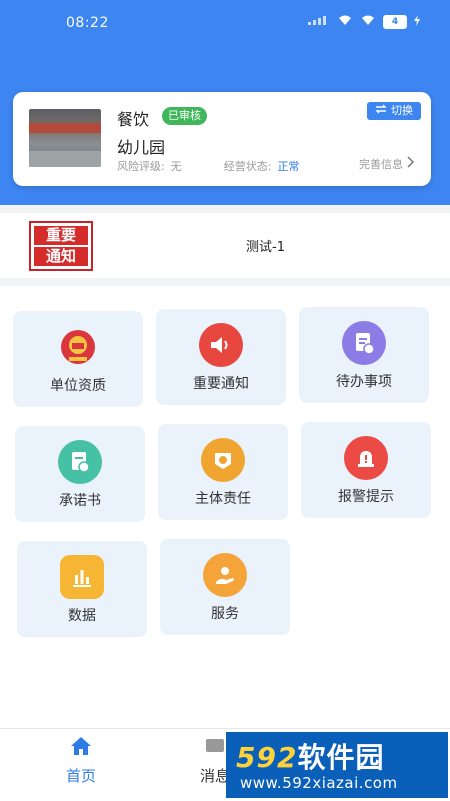 The image size is (450, 801). What do you see at coordinates (82, 577) in the screenshot?
I see `bar-chart-icon` at bounding box center [82, 577].